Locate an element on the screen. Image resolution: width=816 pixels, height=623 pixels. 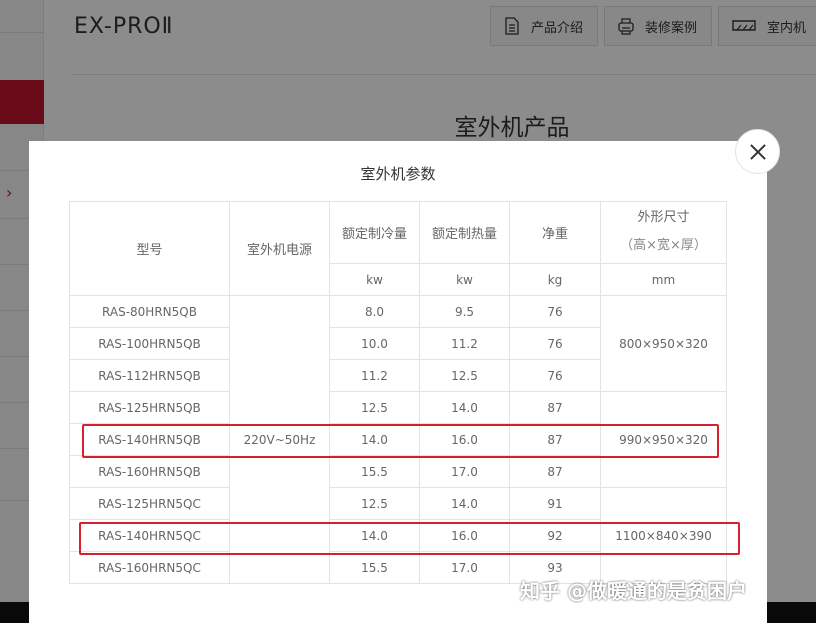
cell-dimensions: 800×950×320 is located at coordinates (663, 343).